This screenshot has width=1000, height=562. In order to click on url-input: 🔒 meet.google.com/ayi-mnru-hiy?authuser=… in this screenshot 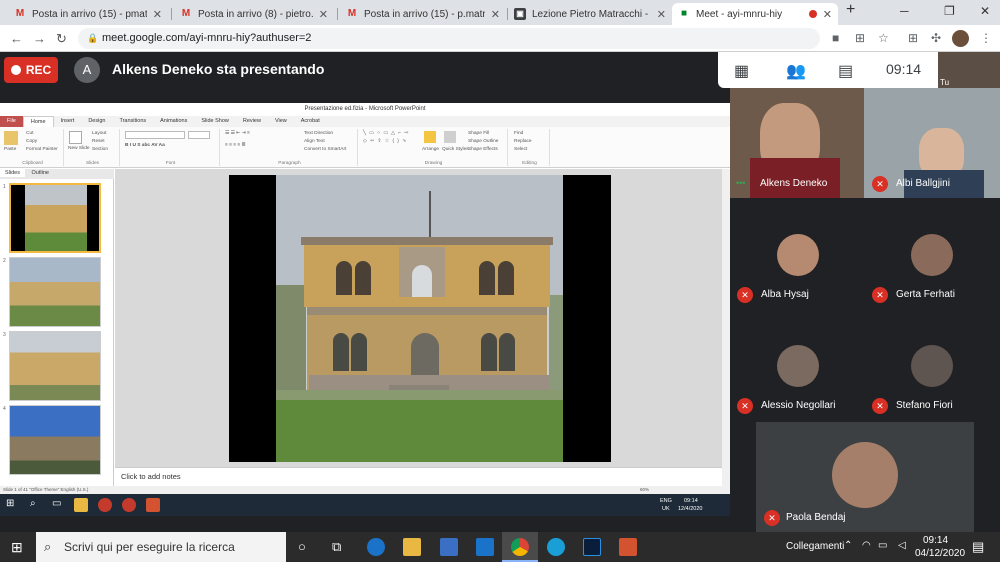, I will do `click(449, 38)`.